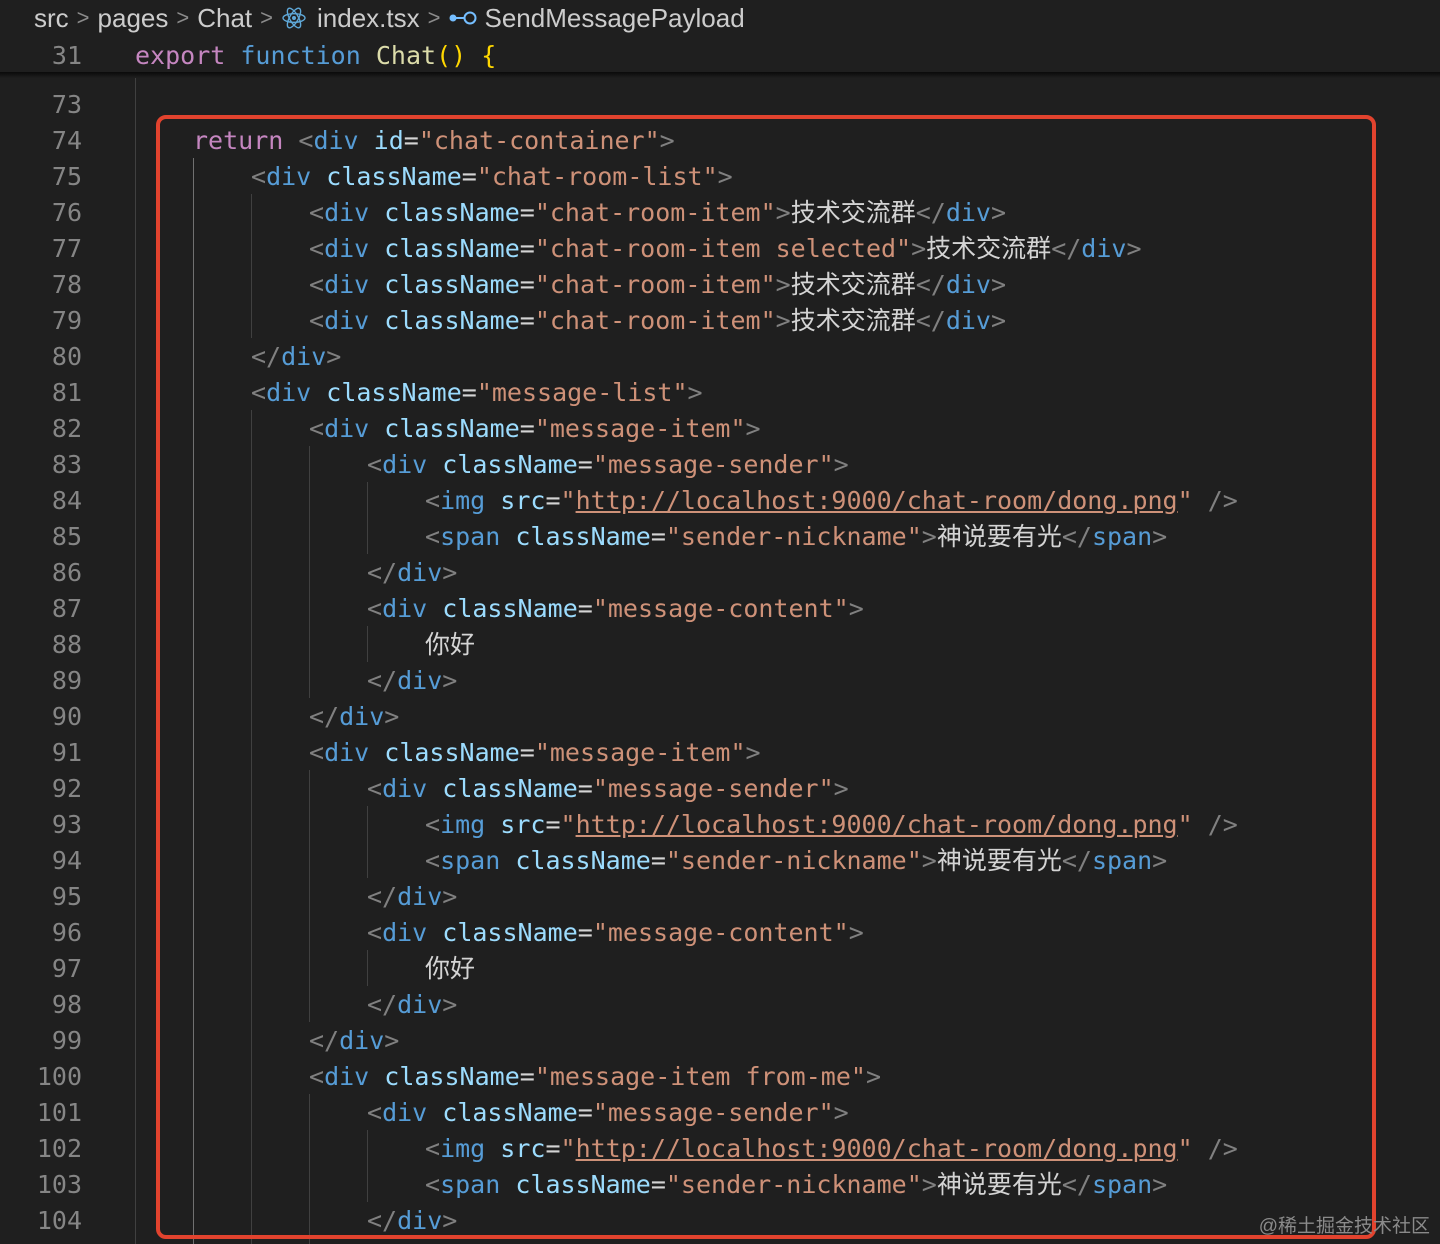  Describe the element at coordinates (66, 464) in the screenshot. I see `line-number: 83` at that location.